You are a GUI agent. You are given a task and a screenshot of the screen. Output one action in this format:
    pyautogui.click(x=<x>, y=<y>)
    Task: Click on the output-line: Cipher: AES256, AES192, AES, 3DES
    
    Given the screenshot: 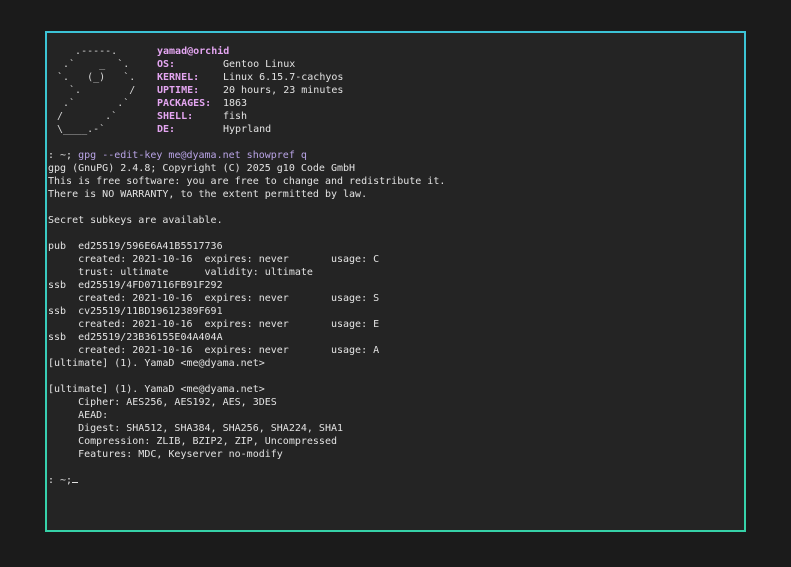 What is the action you would take?
    pyautogui.click(x=162, y=402)
    